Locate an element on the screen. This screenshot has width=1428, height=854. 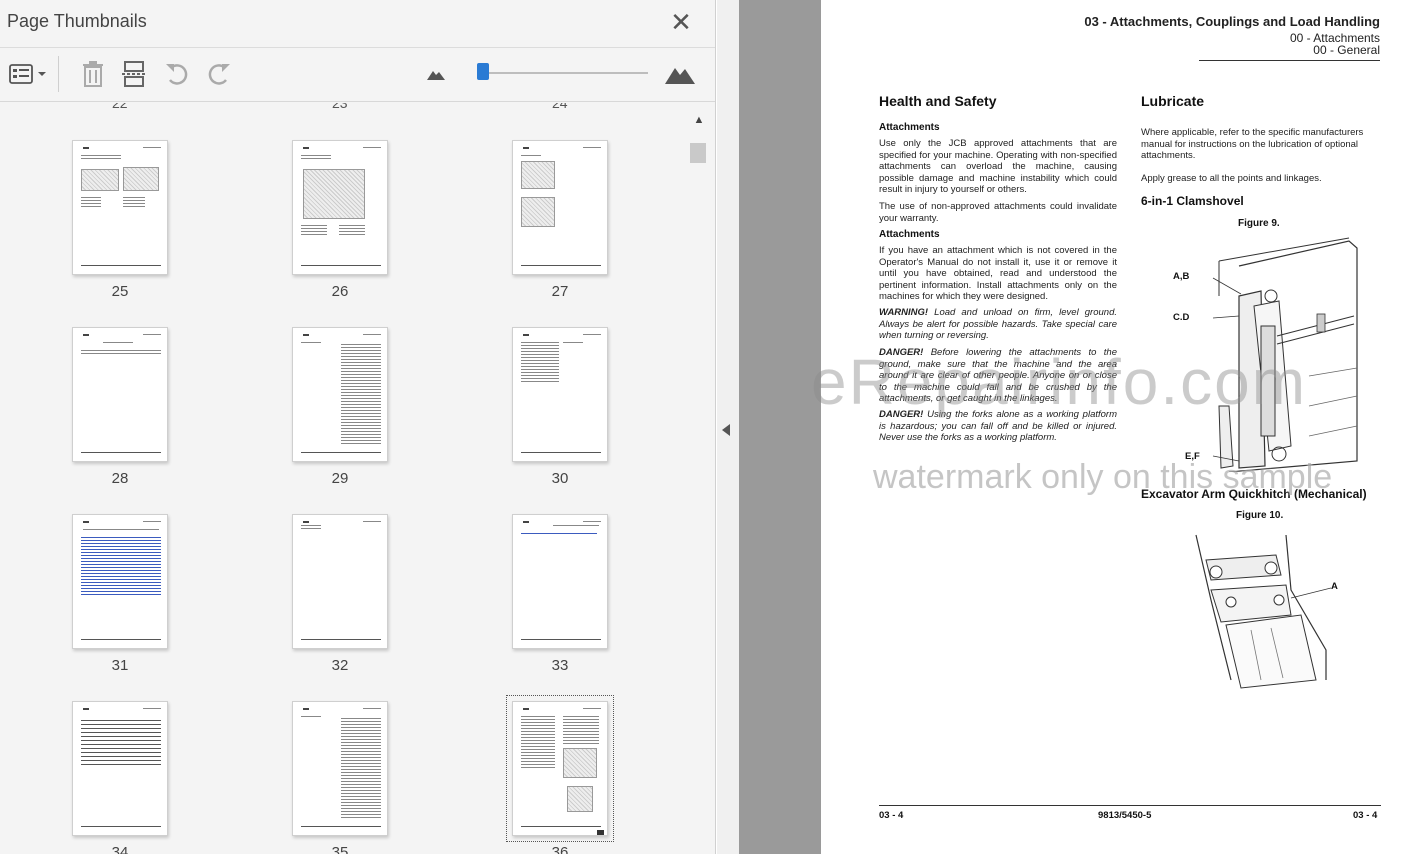
scrollbar-thumb is located at coordinates (698, 153).